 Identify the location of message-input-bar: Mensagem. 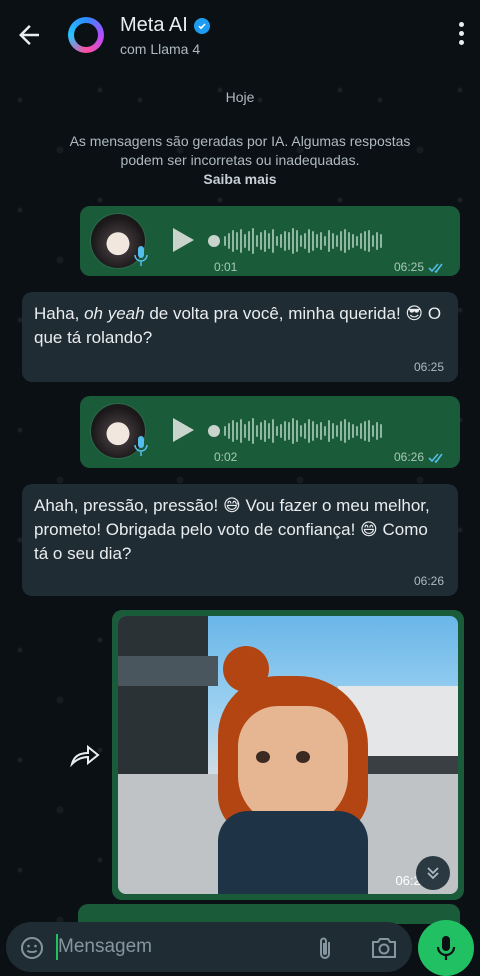
(209, 947).